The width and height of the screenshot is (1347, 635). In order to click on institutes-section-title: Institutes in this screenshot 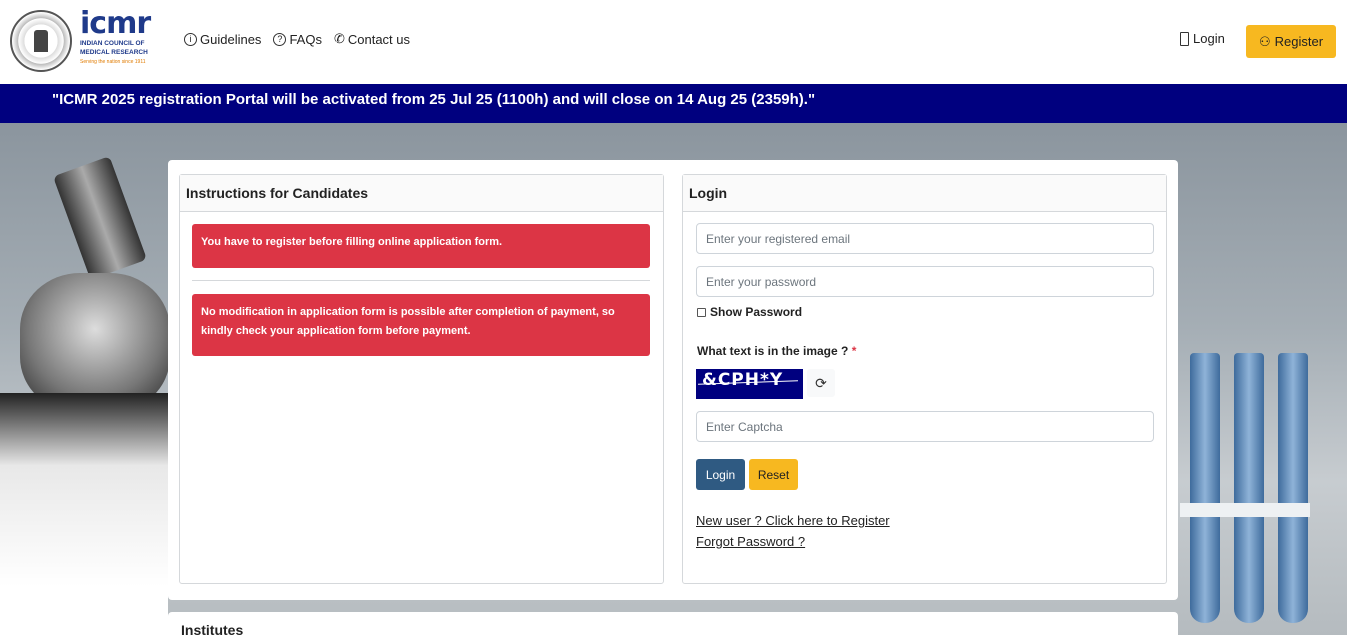, I will do `click(673, 623)`.